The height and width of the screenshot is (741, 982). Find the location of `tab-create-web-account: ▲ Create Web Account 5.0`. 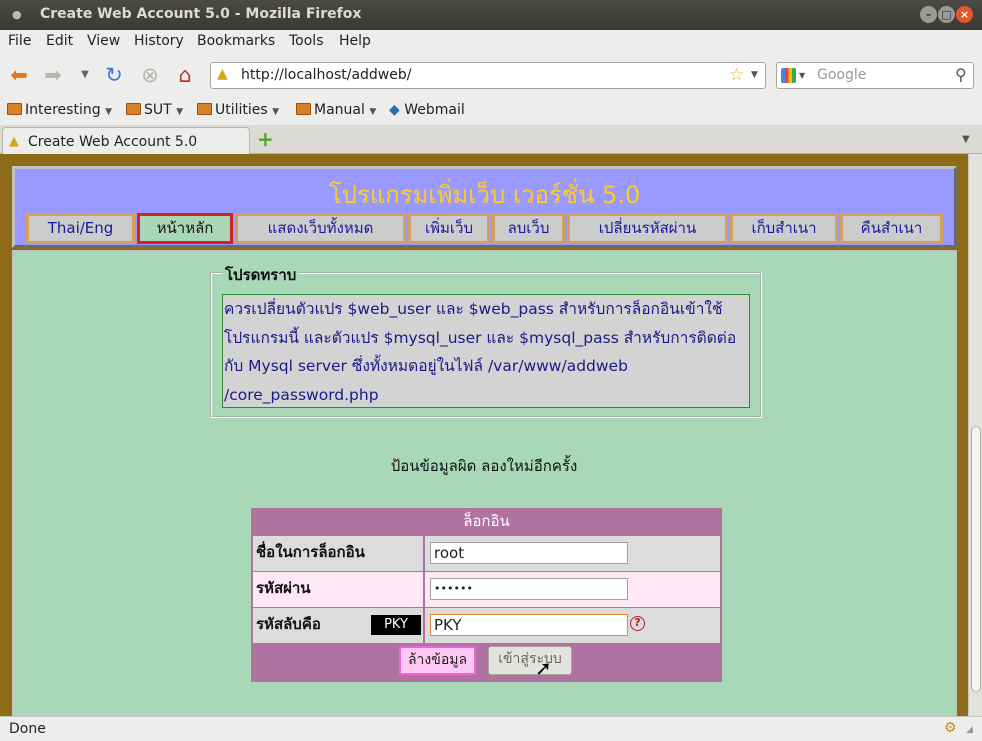

tab-create-web-account: ▲ Create Web Account 5.0 is located at coordinates (126, 141).